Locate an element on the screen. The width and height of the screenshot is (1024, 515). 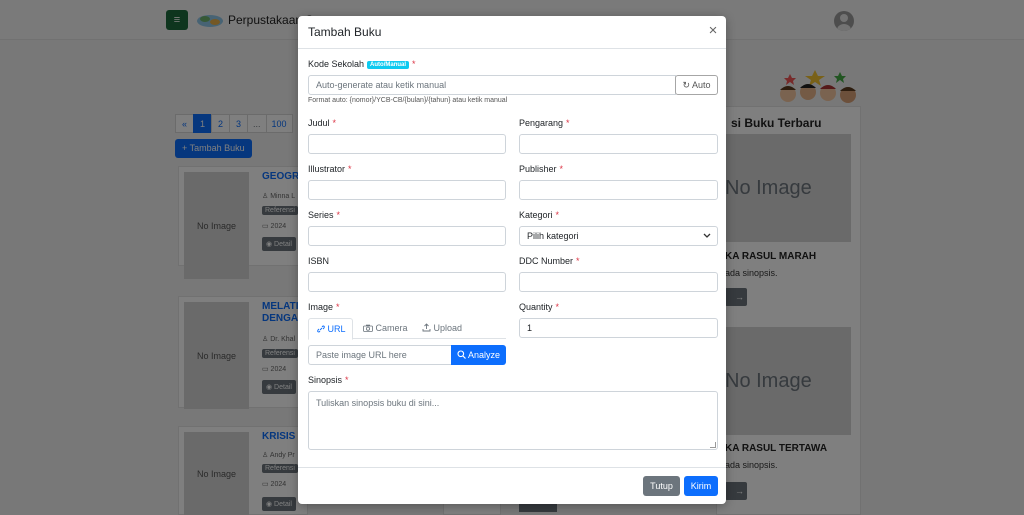
sinopsis-label: Sinopsis * is located at coordinates (328, 380).